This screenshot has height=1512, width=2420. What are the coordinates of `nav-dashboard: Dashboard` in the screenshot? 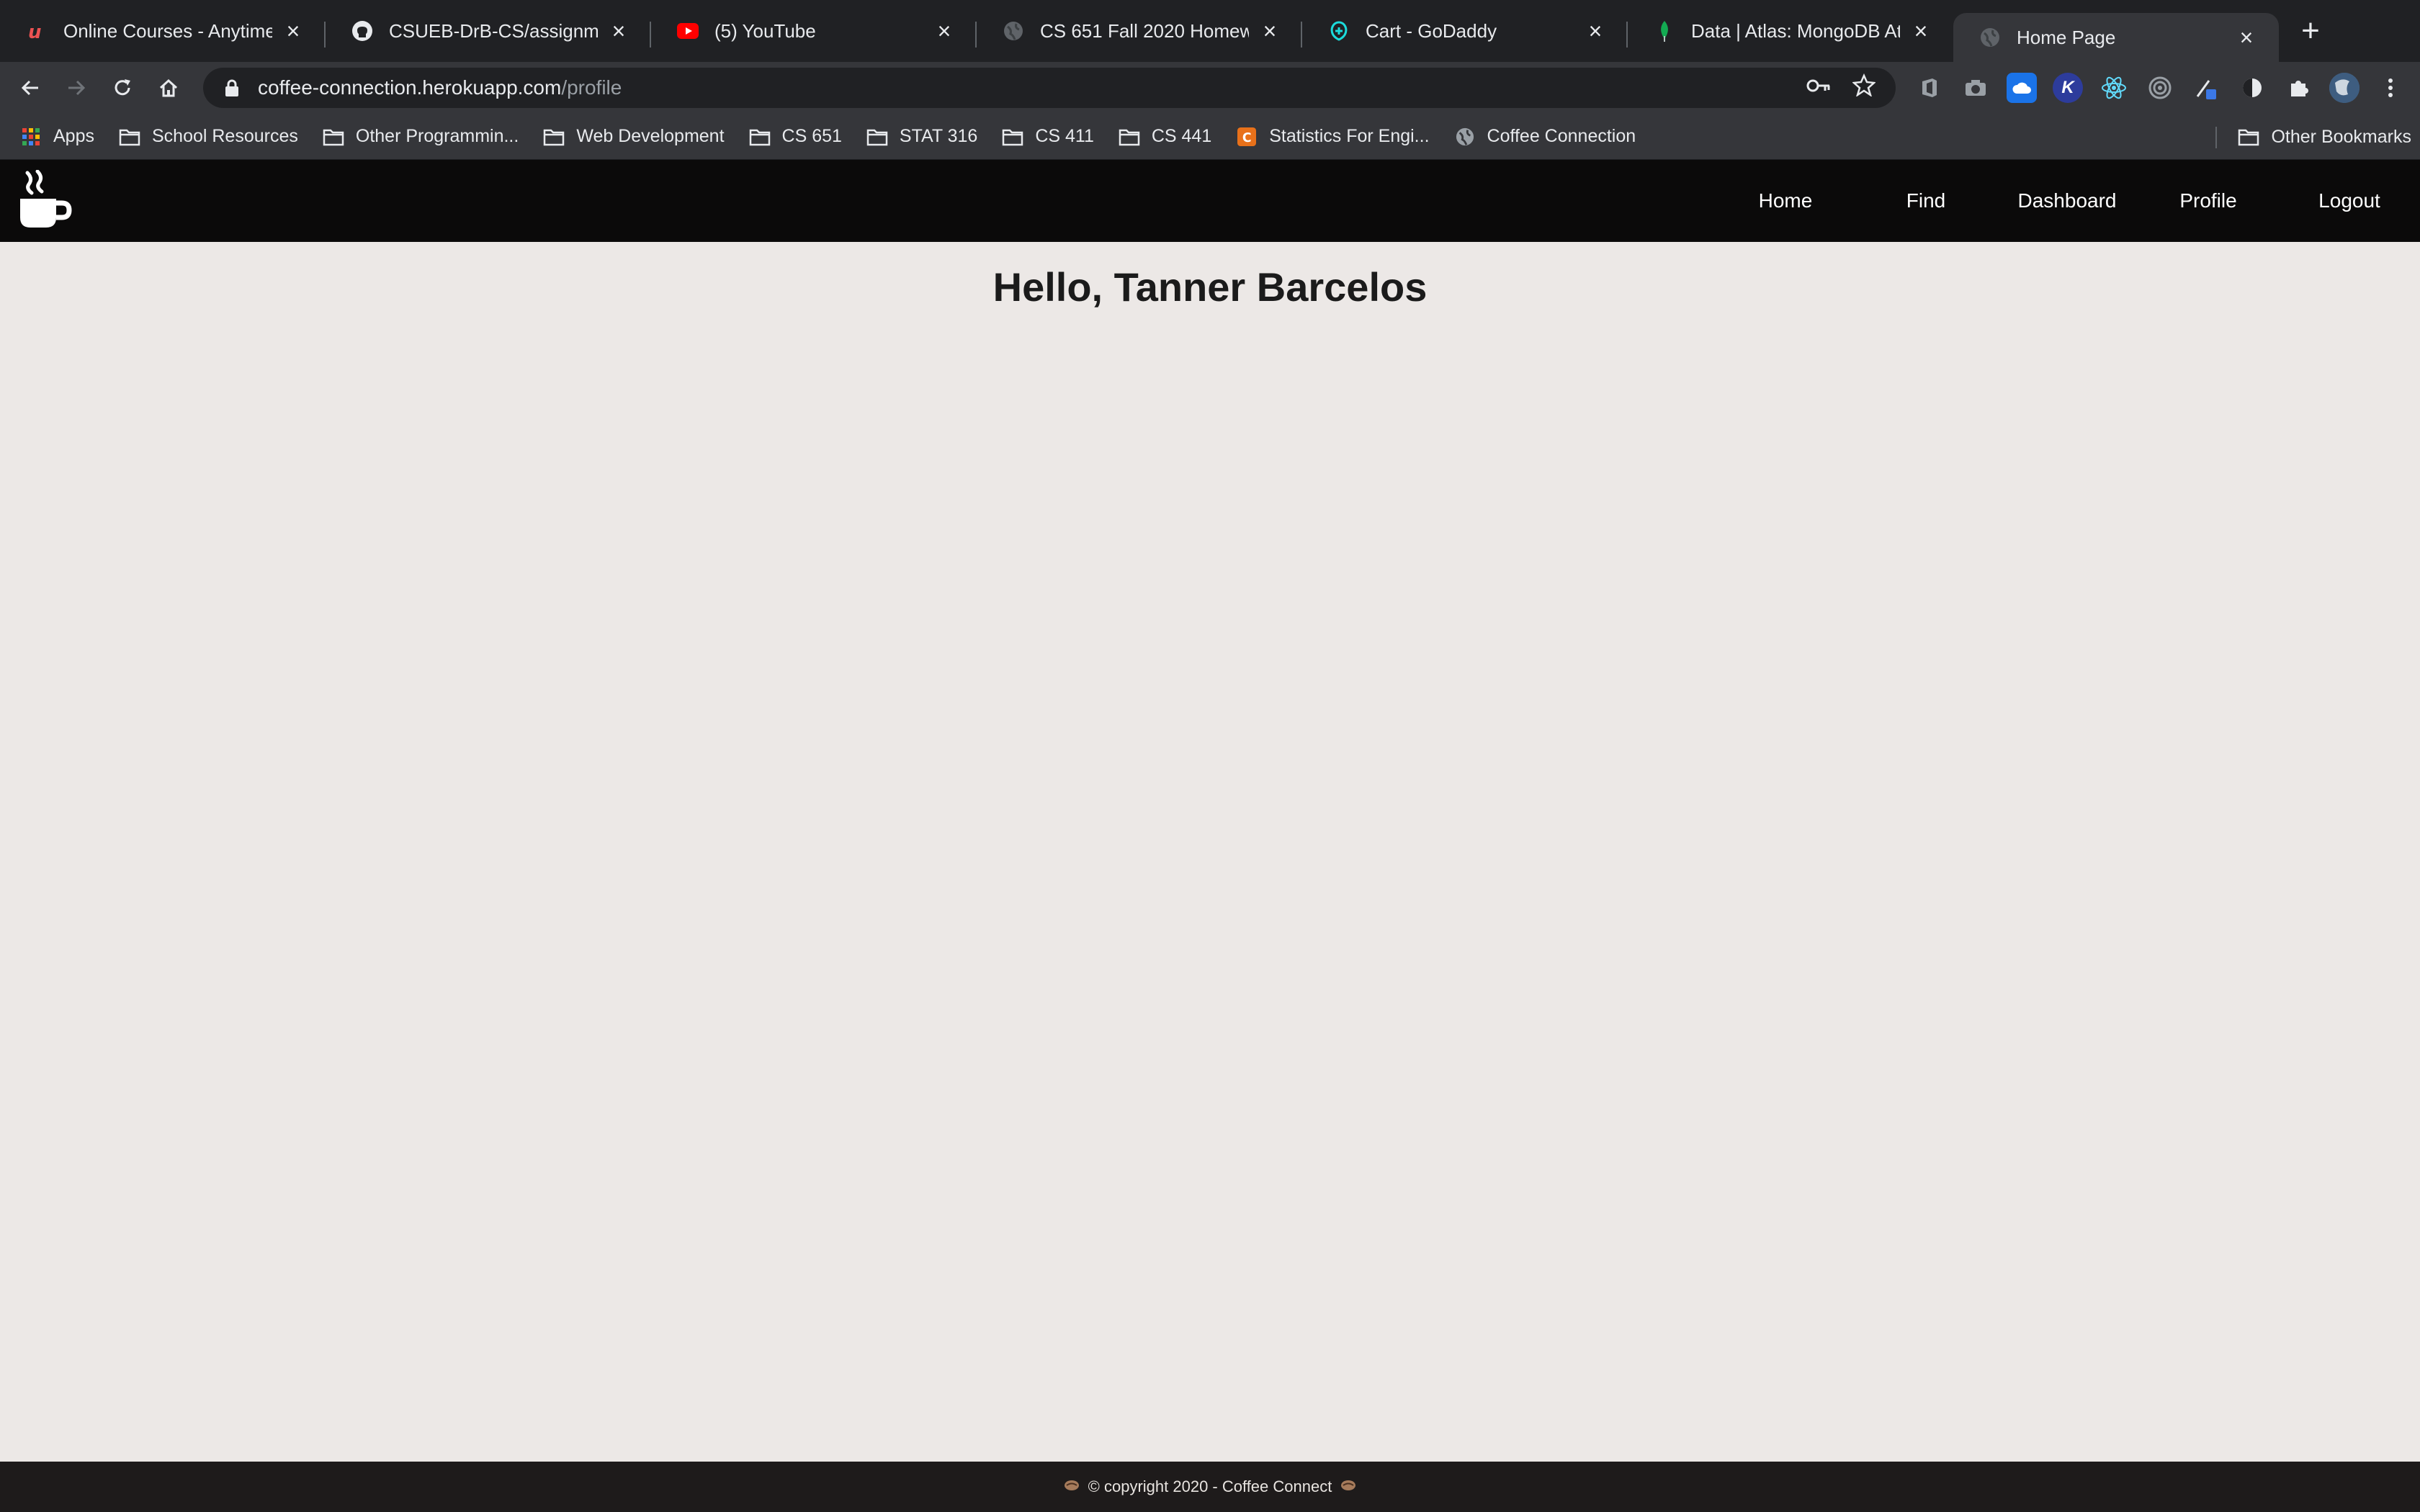 It's located at (2067, 200).